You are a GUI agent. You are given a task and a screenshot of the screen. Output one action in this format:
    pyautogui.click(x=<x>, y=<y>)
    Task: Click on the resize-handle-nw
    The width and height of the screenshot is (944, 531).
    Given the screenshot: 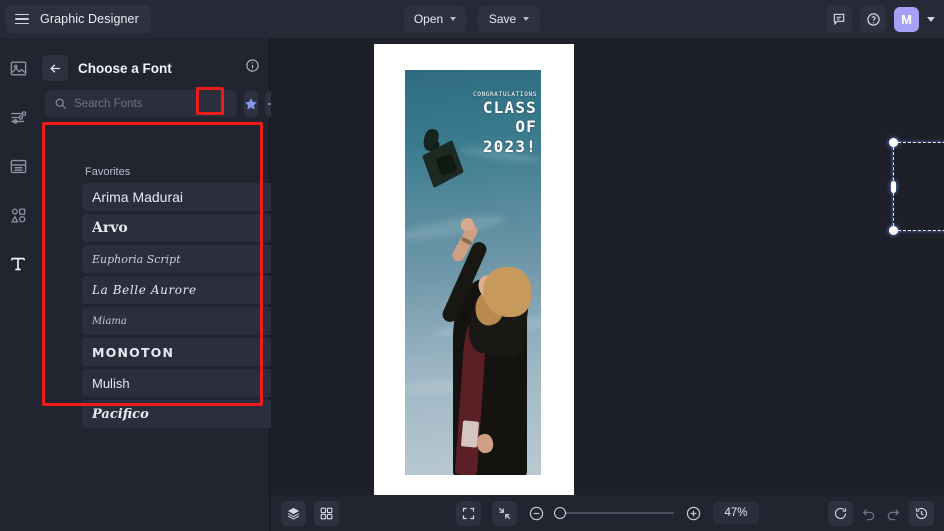 What is the action you would take?
    pyautogui.click(x=893, y=142)
    